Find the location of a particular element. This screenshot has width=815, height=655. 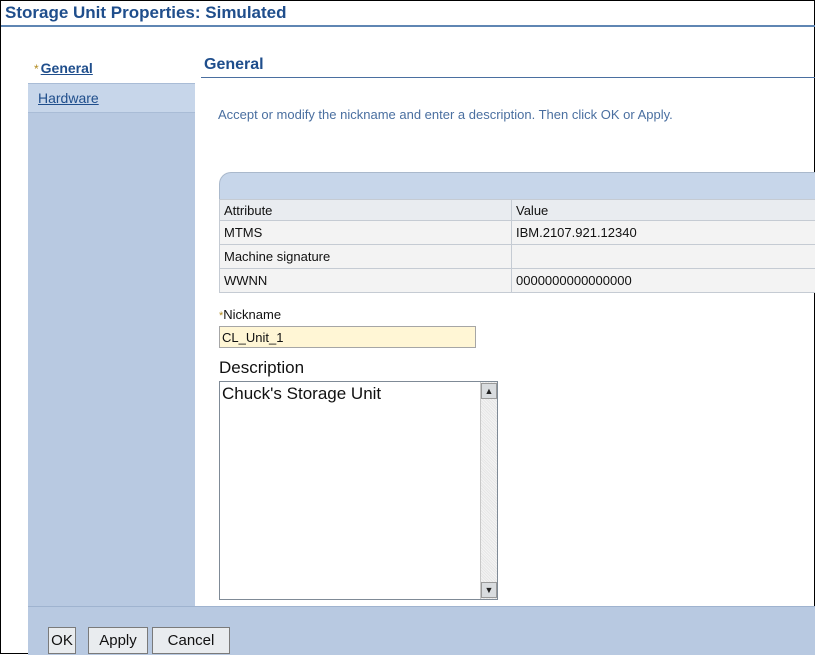

table-row: Machine signature is located at coordinates (517, 257).